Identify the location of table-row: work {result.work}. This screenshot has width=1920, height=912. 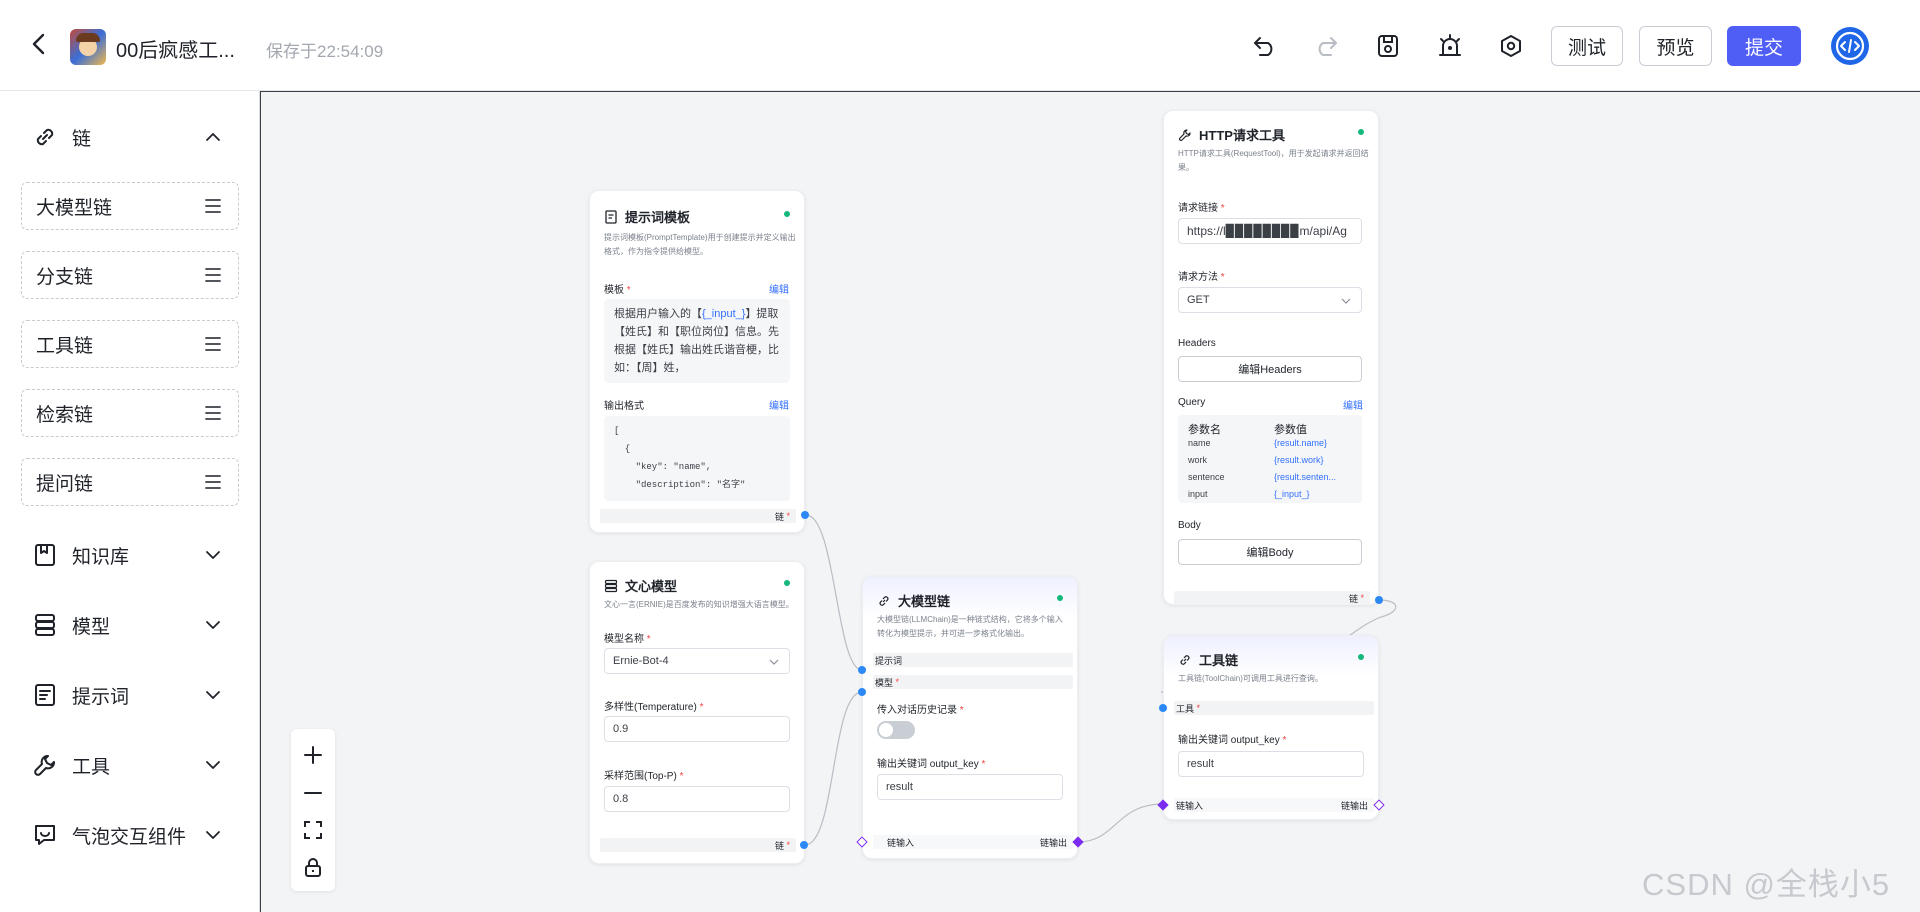
(1256, 460).